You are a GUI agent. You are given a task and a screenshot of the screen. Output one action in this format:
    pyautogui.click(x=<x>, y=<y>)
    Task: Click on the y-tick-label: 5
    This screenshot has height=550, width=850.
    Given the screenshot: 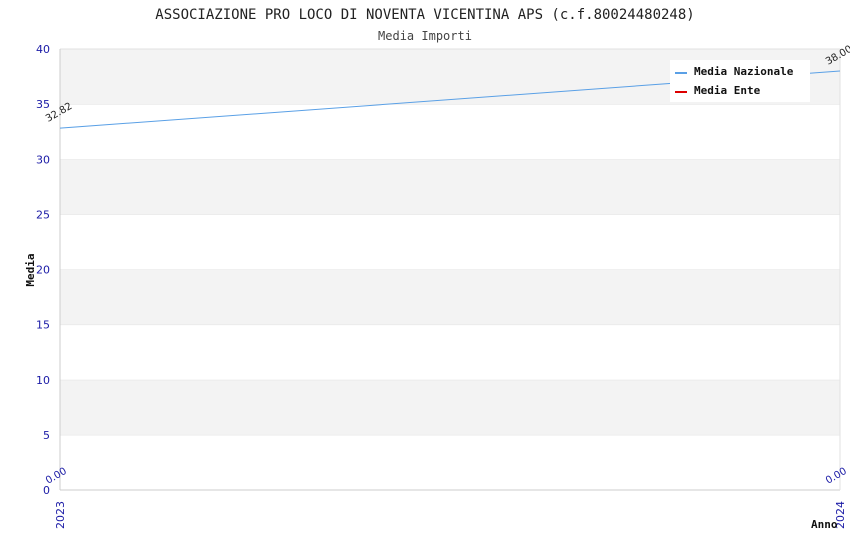 What is the action you would take?
    pyautogui.click(x=46, y=435)
    